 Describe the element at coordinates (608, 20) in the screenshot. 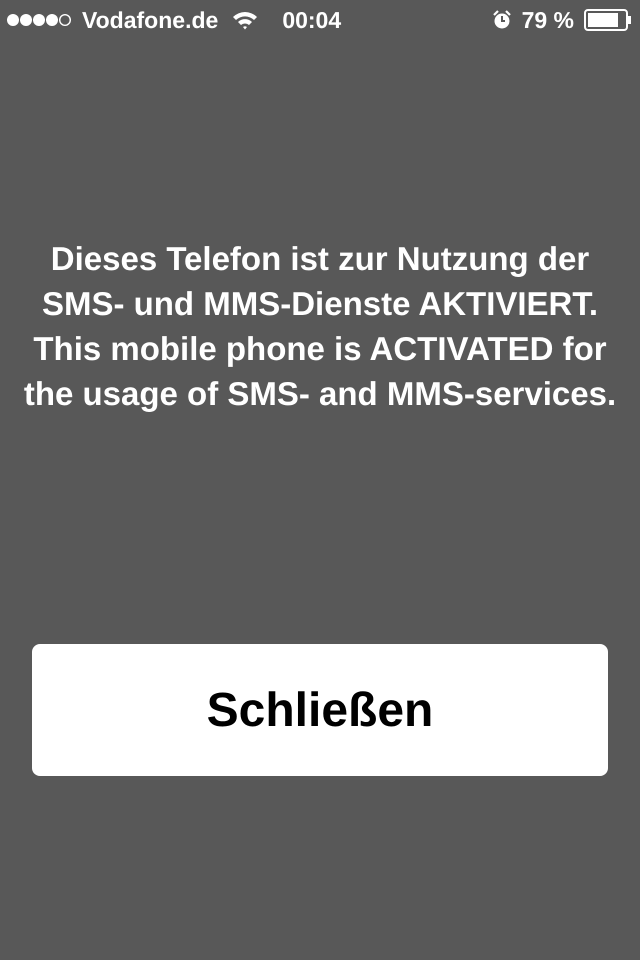

I see `battery-icon` at that location.